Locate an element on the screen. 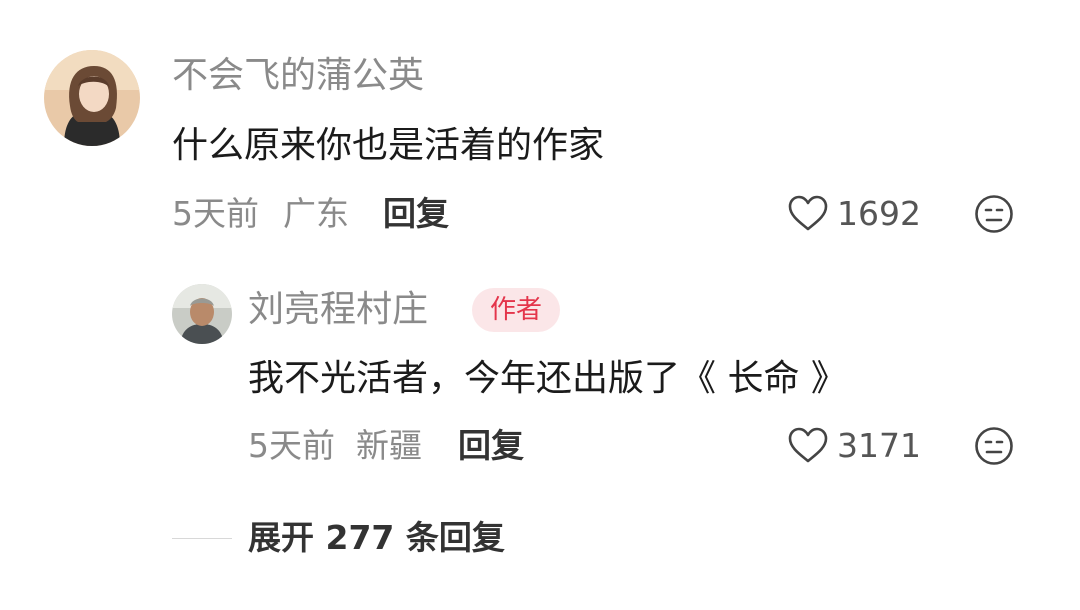 The image size is (1080, 610). expand-replies-button: 展开 277 条回复 is located at coordinates (376, 537).